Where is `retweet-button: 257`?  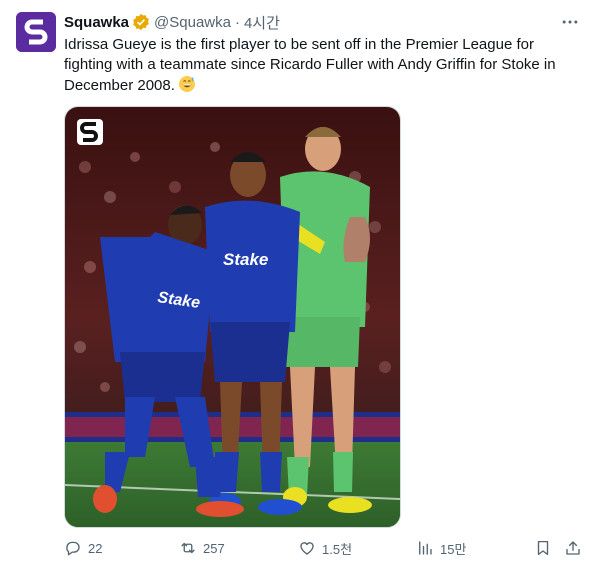 retweet-button: 257 is located at coordinates (202, 548).